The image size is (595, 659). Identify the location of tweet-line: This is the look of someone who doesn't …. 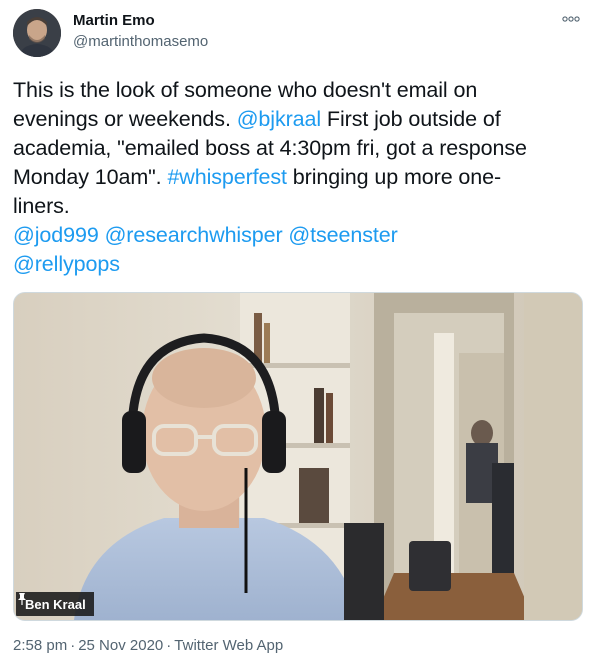
(245, 90).